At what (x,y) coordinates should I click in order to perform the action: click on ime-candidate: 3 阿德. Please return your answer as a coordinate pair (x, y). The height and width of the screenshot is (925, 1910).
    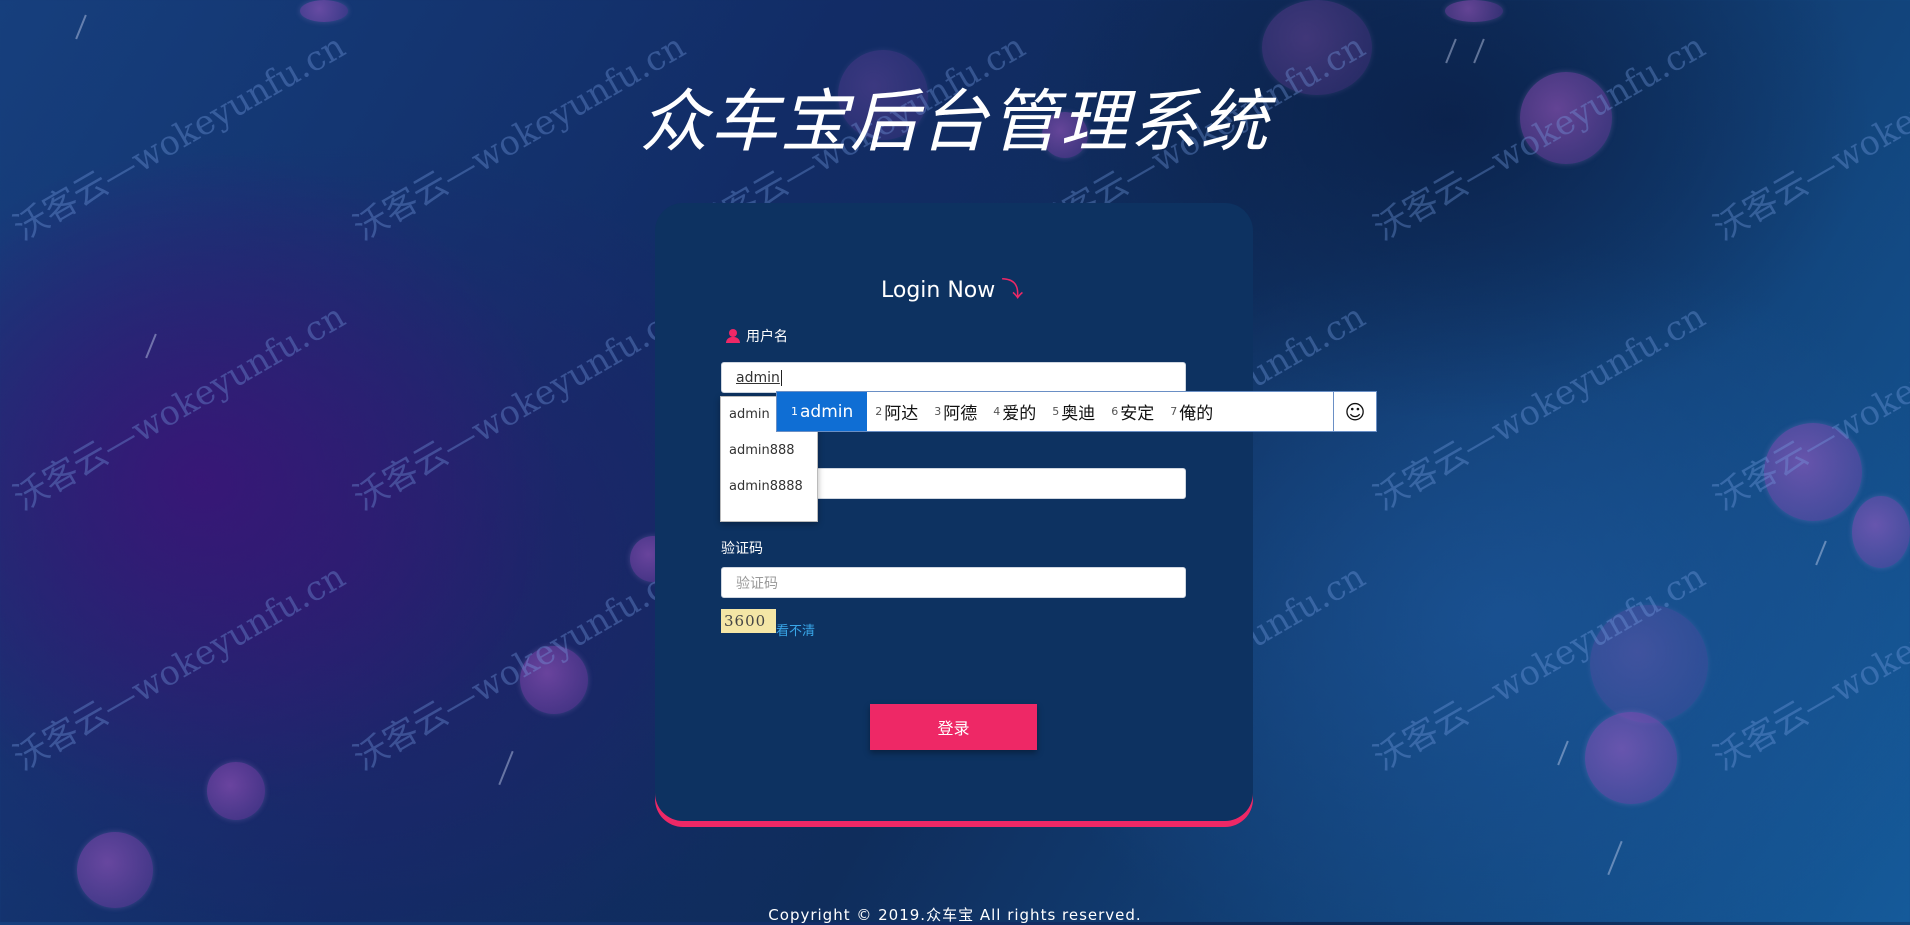
    Looking at the image, I should click on (955, 411).